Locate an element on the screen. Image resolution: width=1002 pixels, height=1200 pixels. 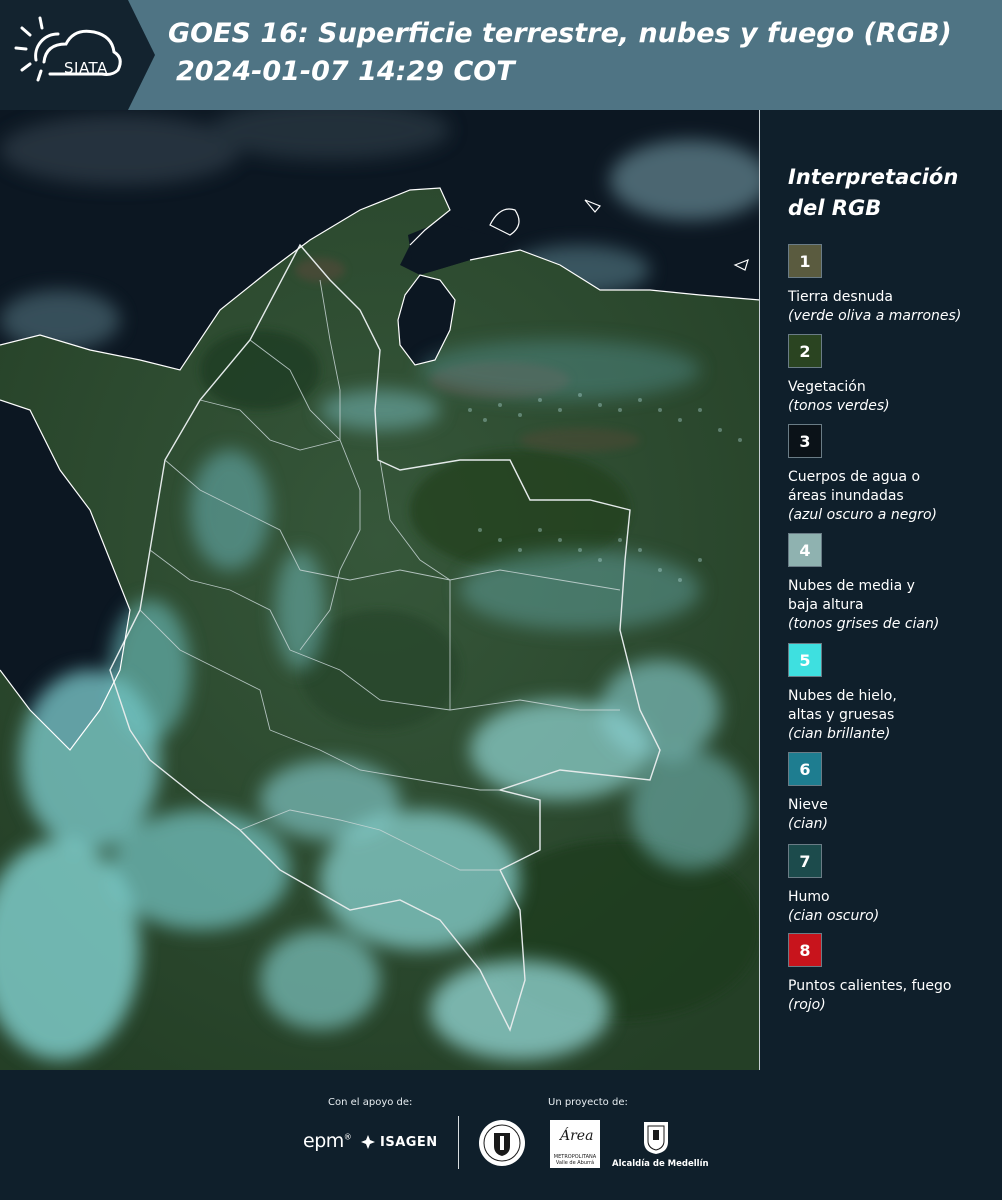
legend-number: 6 is located at coordinates (805, 769).